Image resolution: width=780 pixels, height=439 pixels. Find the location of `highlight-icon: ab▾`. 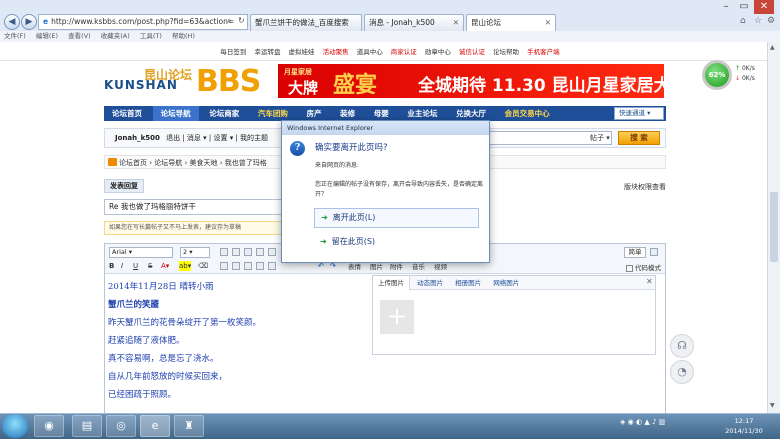

highlight-icon: ab▾ is located at coordinates (185, 266).